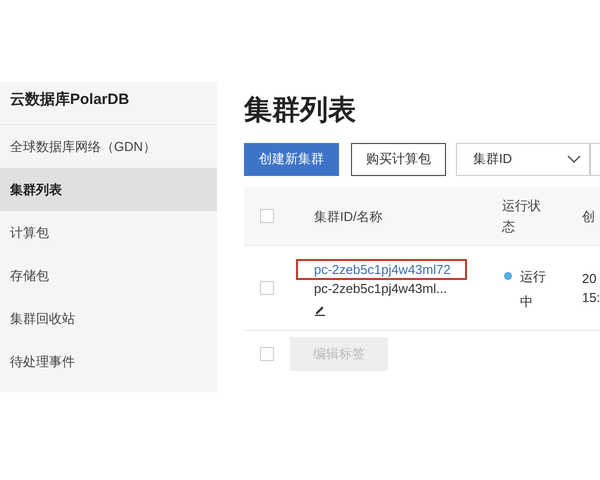 This screenshot has height=480, width=600. What do you see at coordinates (348, 217) in the screenshot?
I see `column-header: 集群ID/名称` at bounding box center [348, 217].